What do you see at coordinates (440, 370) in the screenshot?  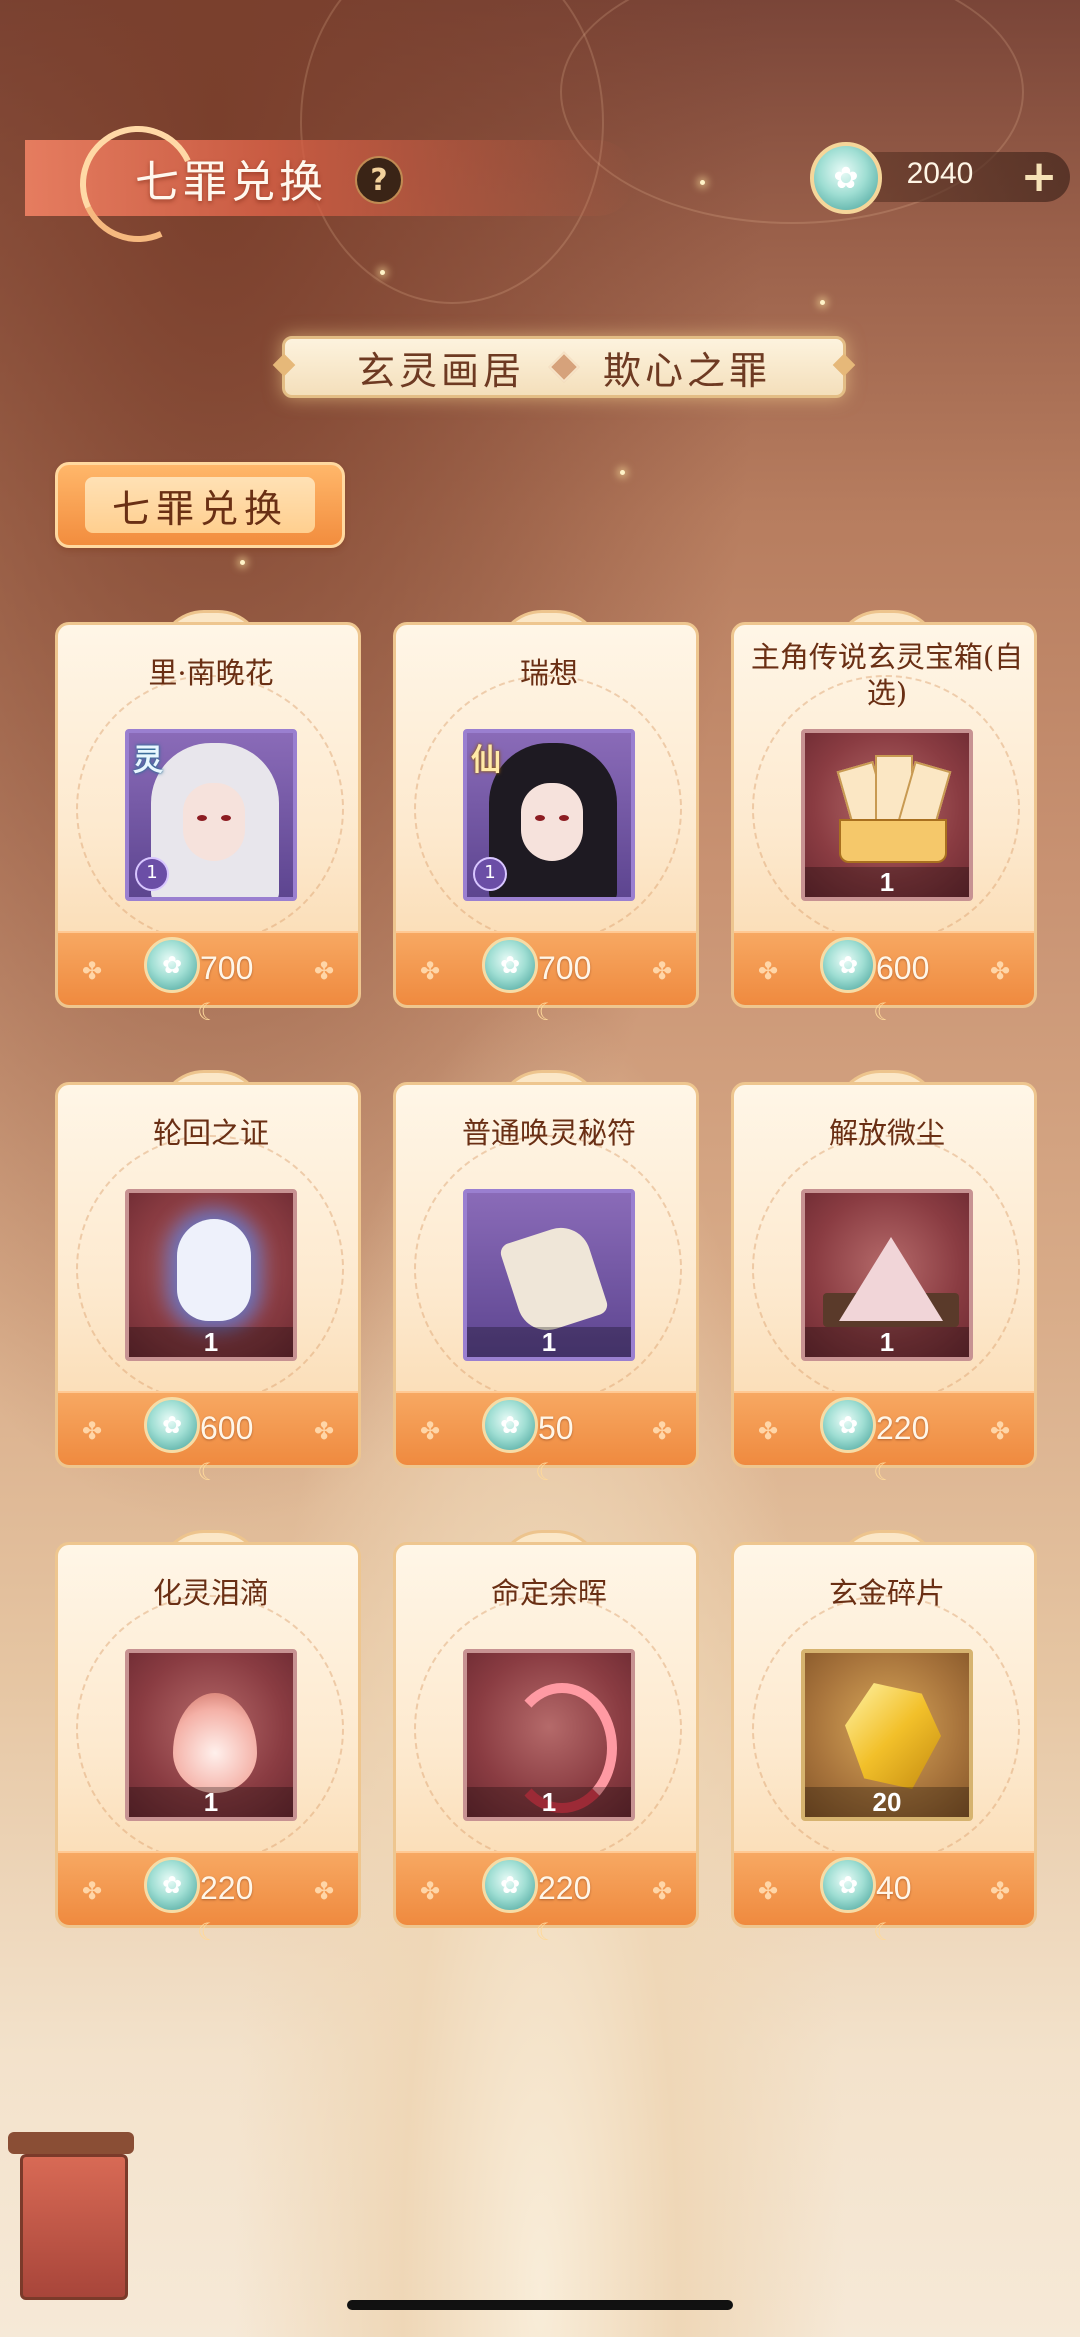 I see `banner-left-label: 玄灵画居` at bounding box center [440, 370].